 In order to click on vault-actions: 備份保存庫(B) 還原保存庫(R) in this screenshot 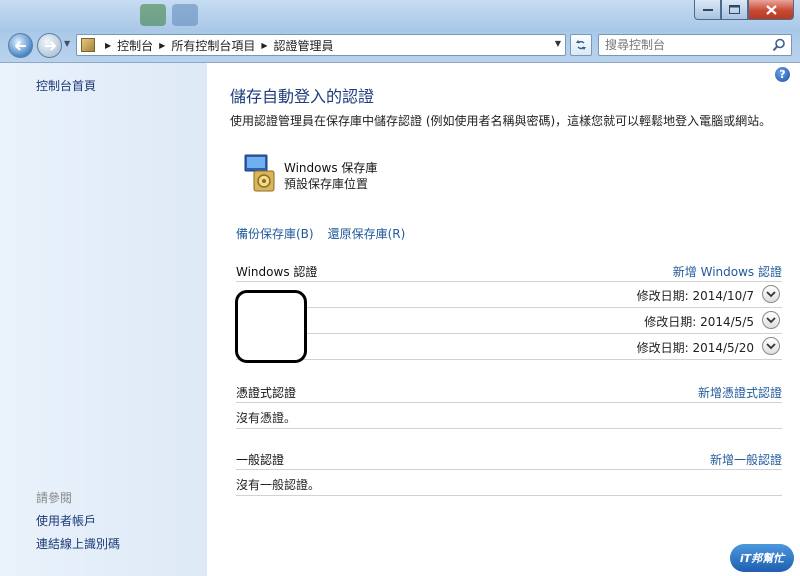, I will do `click(320, 233)`.